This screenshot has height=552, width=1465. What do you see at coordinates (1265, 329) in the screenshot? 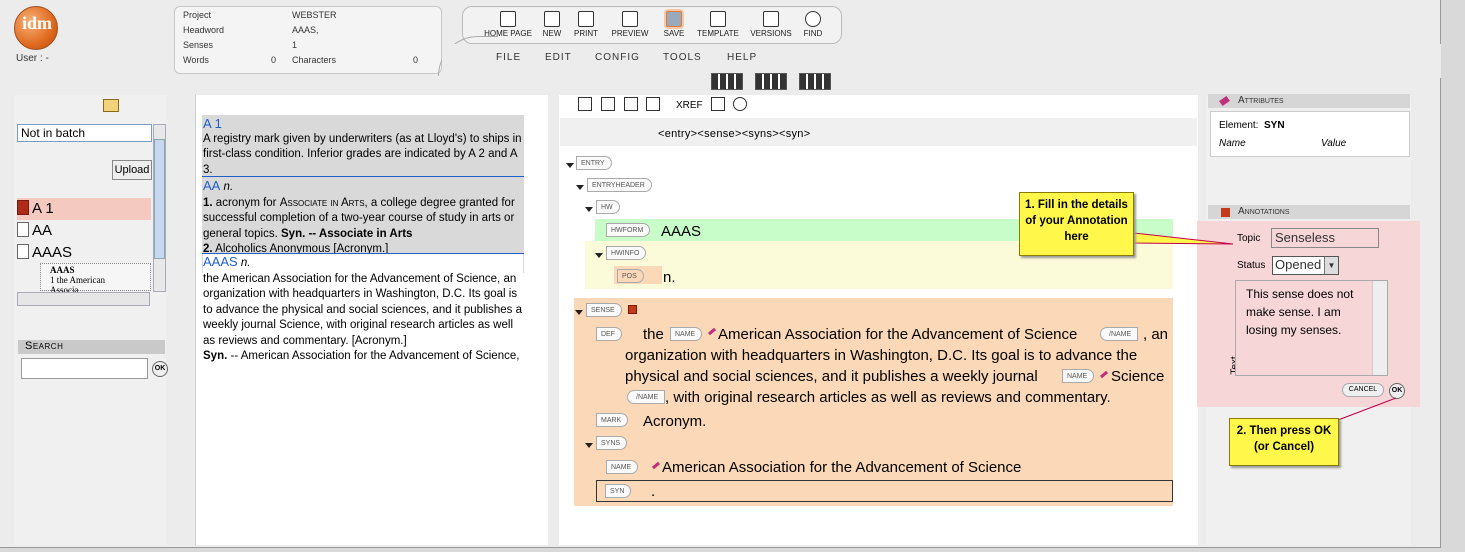
I see `callout-pointers` at bounding box center [1265, 329].